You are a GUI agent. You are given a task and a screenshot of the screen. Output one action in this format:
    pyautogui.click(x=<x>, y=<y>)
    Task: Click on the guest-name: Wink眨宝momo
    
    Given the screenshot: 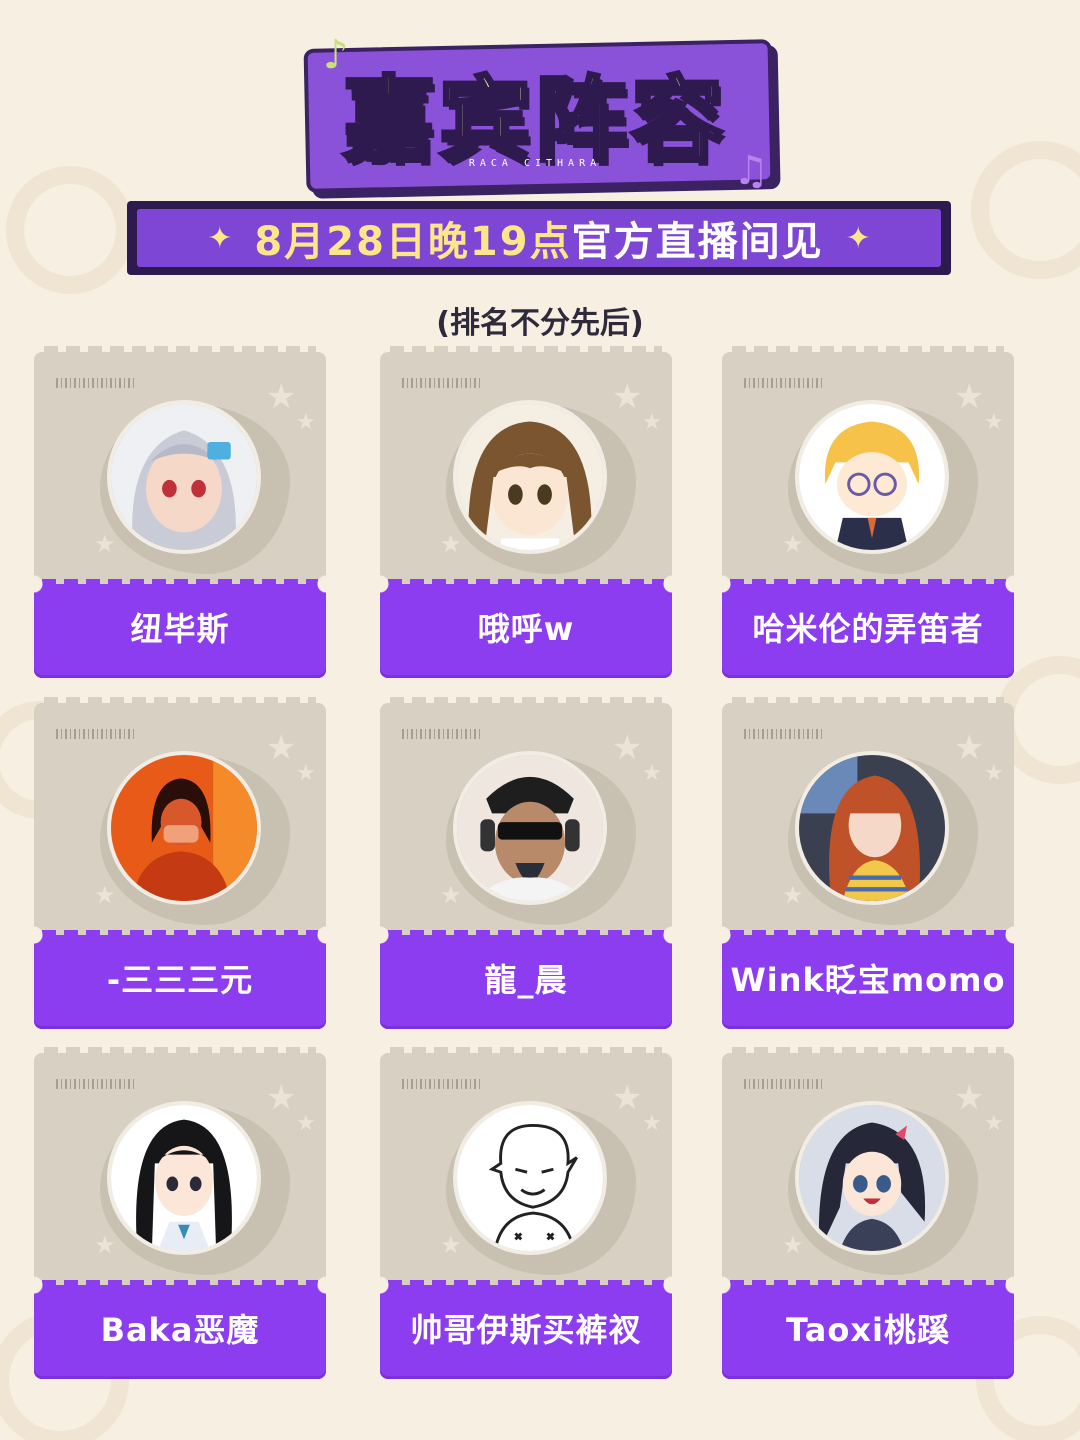 What is the action you would take?
    pyautogui.click(x=868, y=980)
    